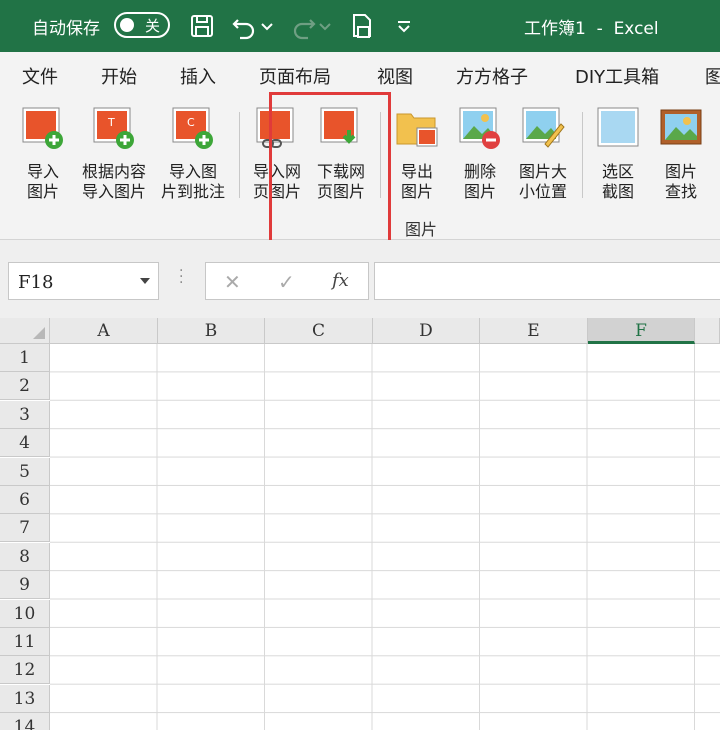 Image resolution: width=720 pixels, height=730 pixels. What do you see at coordinates (39, 333) in the screenshot?
I see `select-all-icon` at bounding box center [39, 333].